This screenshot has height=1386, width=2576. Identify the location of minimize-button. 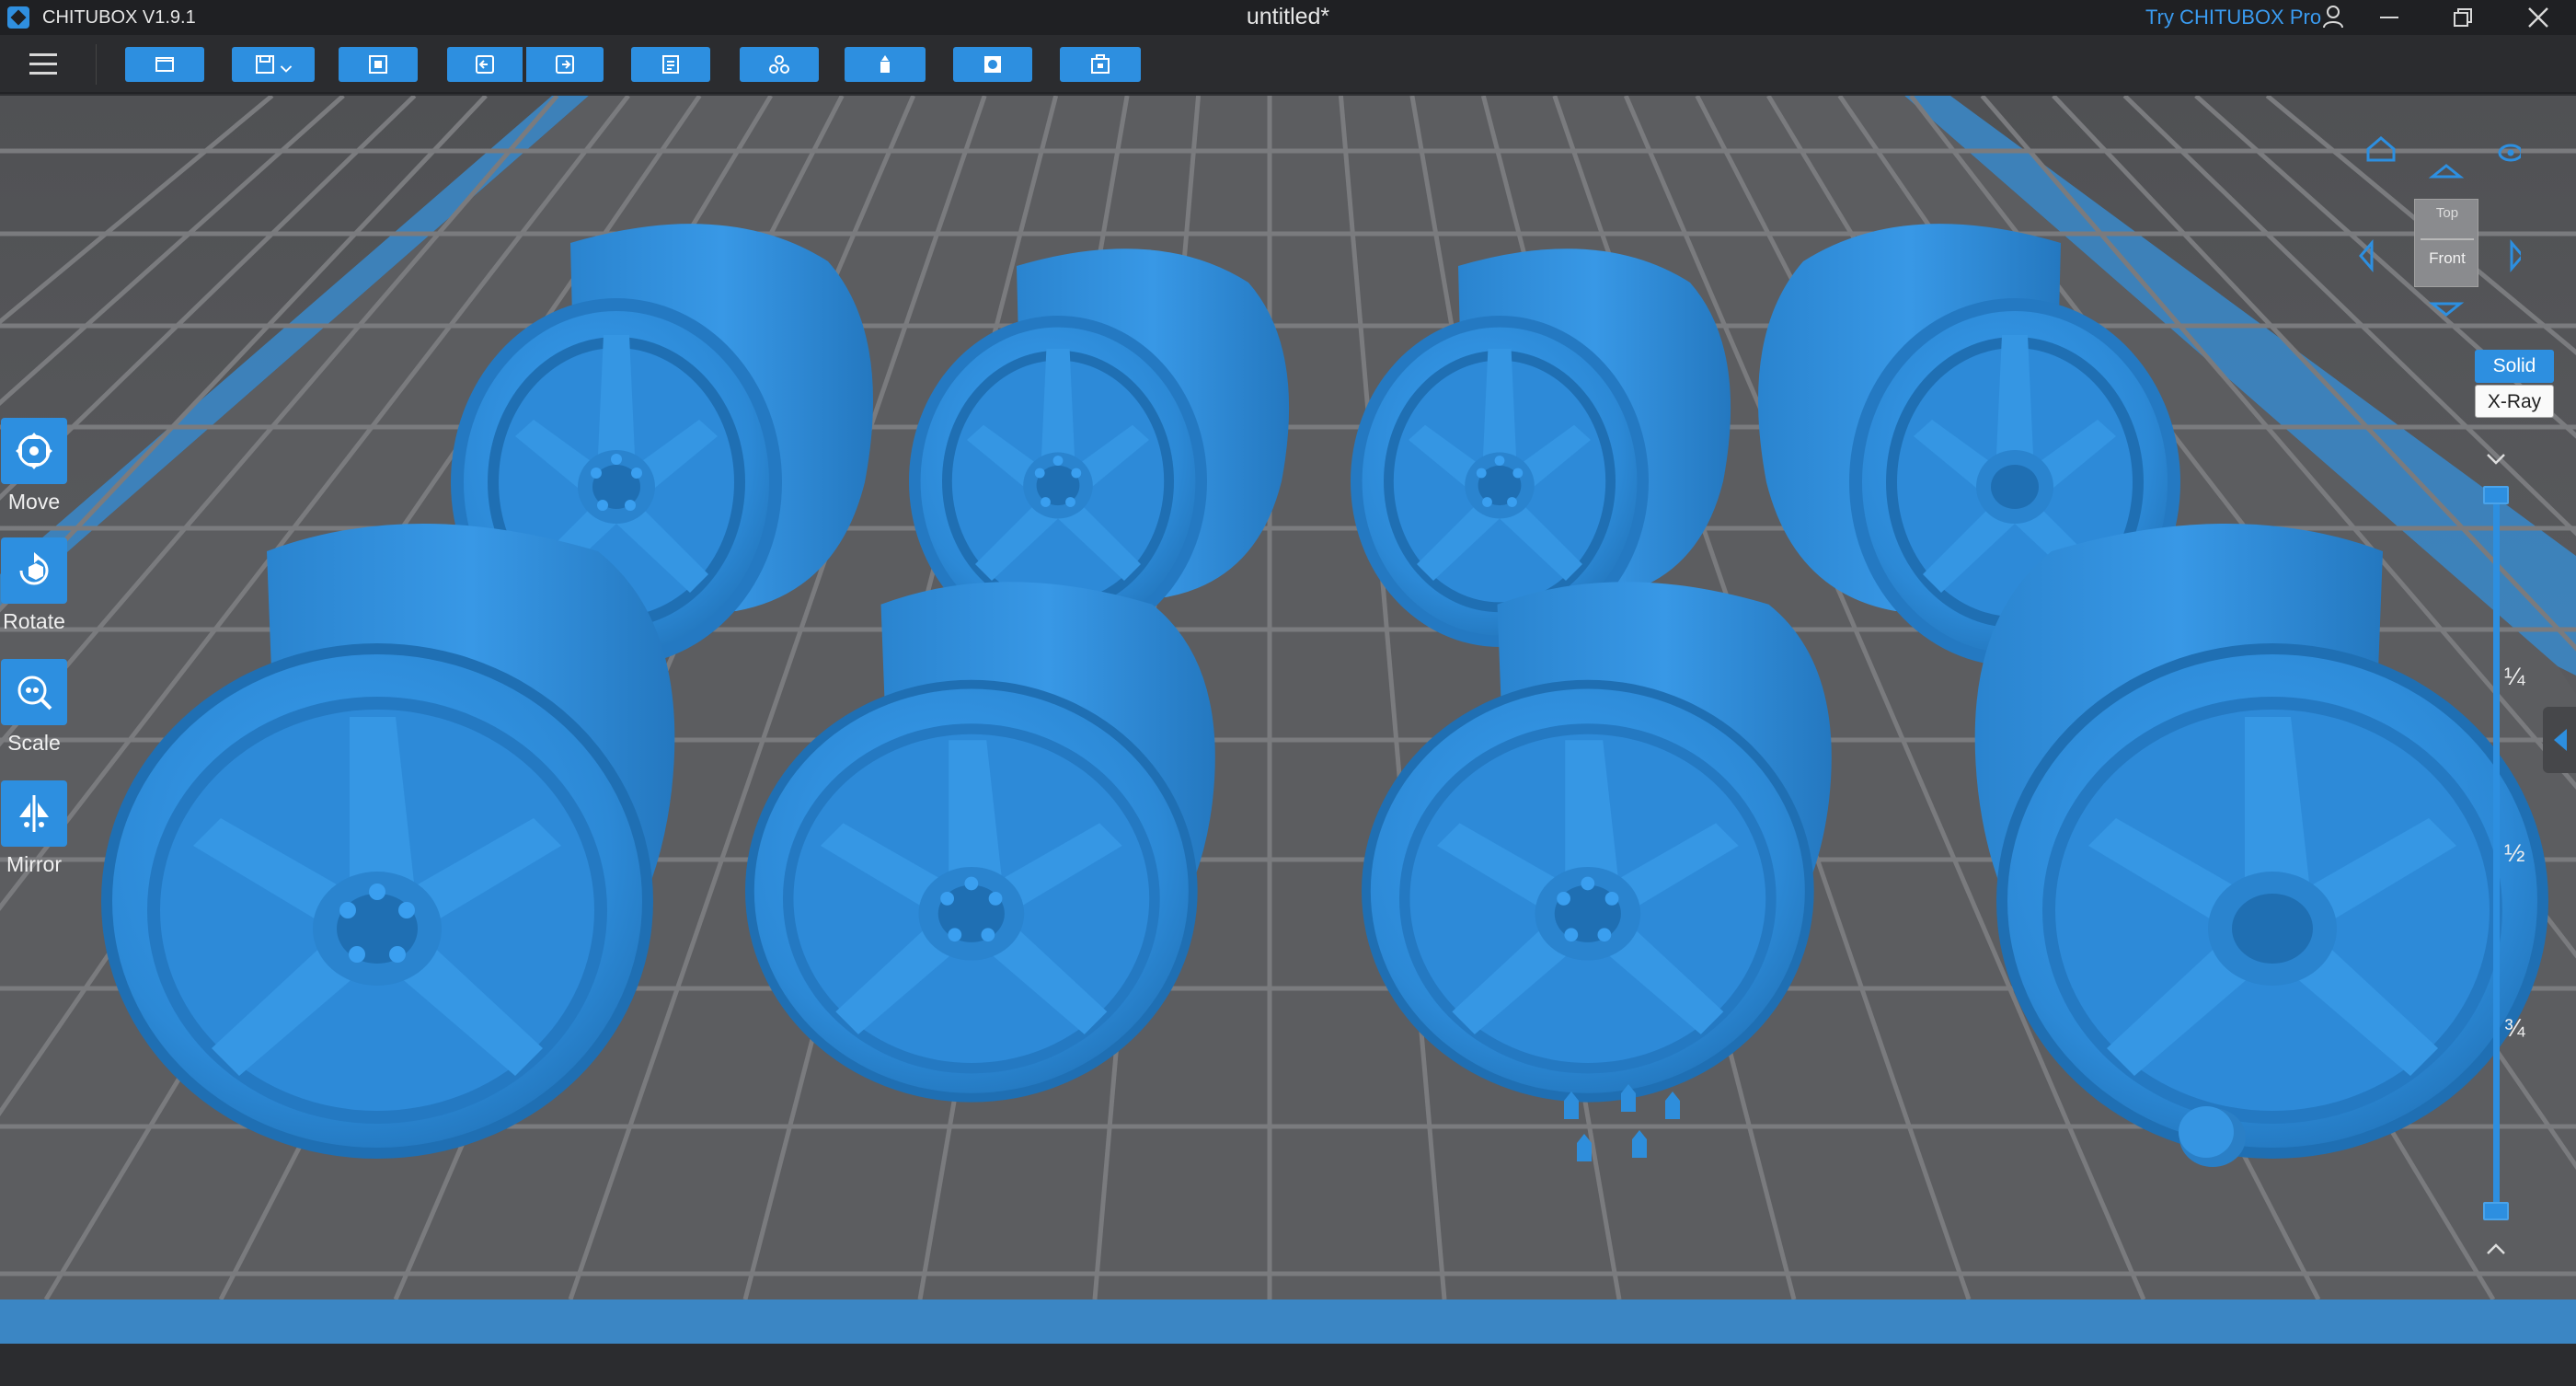
(2389, 17).